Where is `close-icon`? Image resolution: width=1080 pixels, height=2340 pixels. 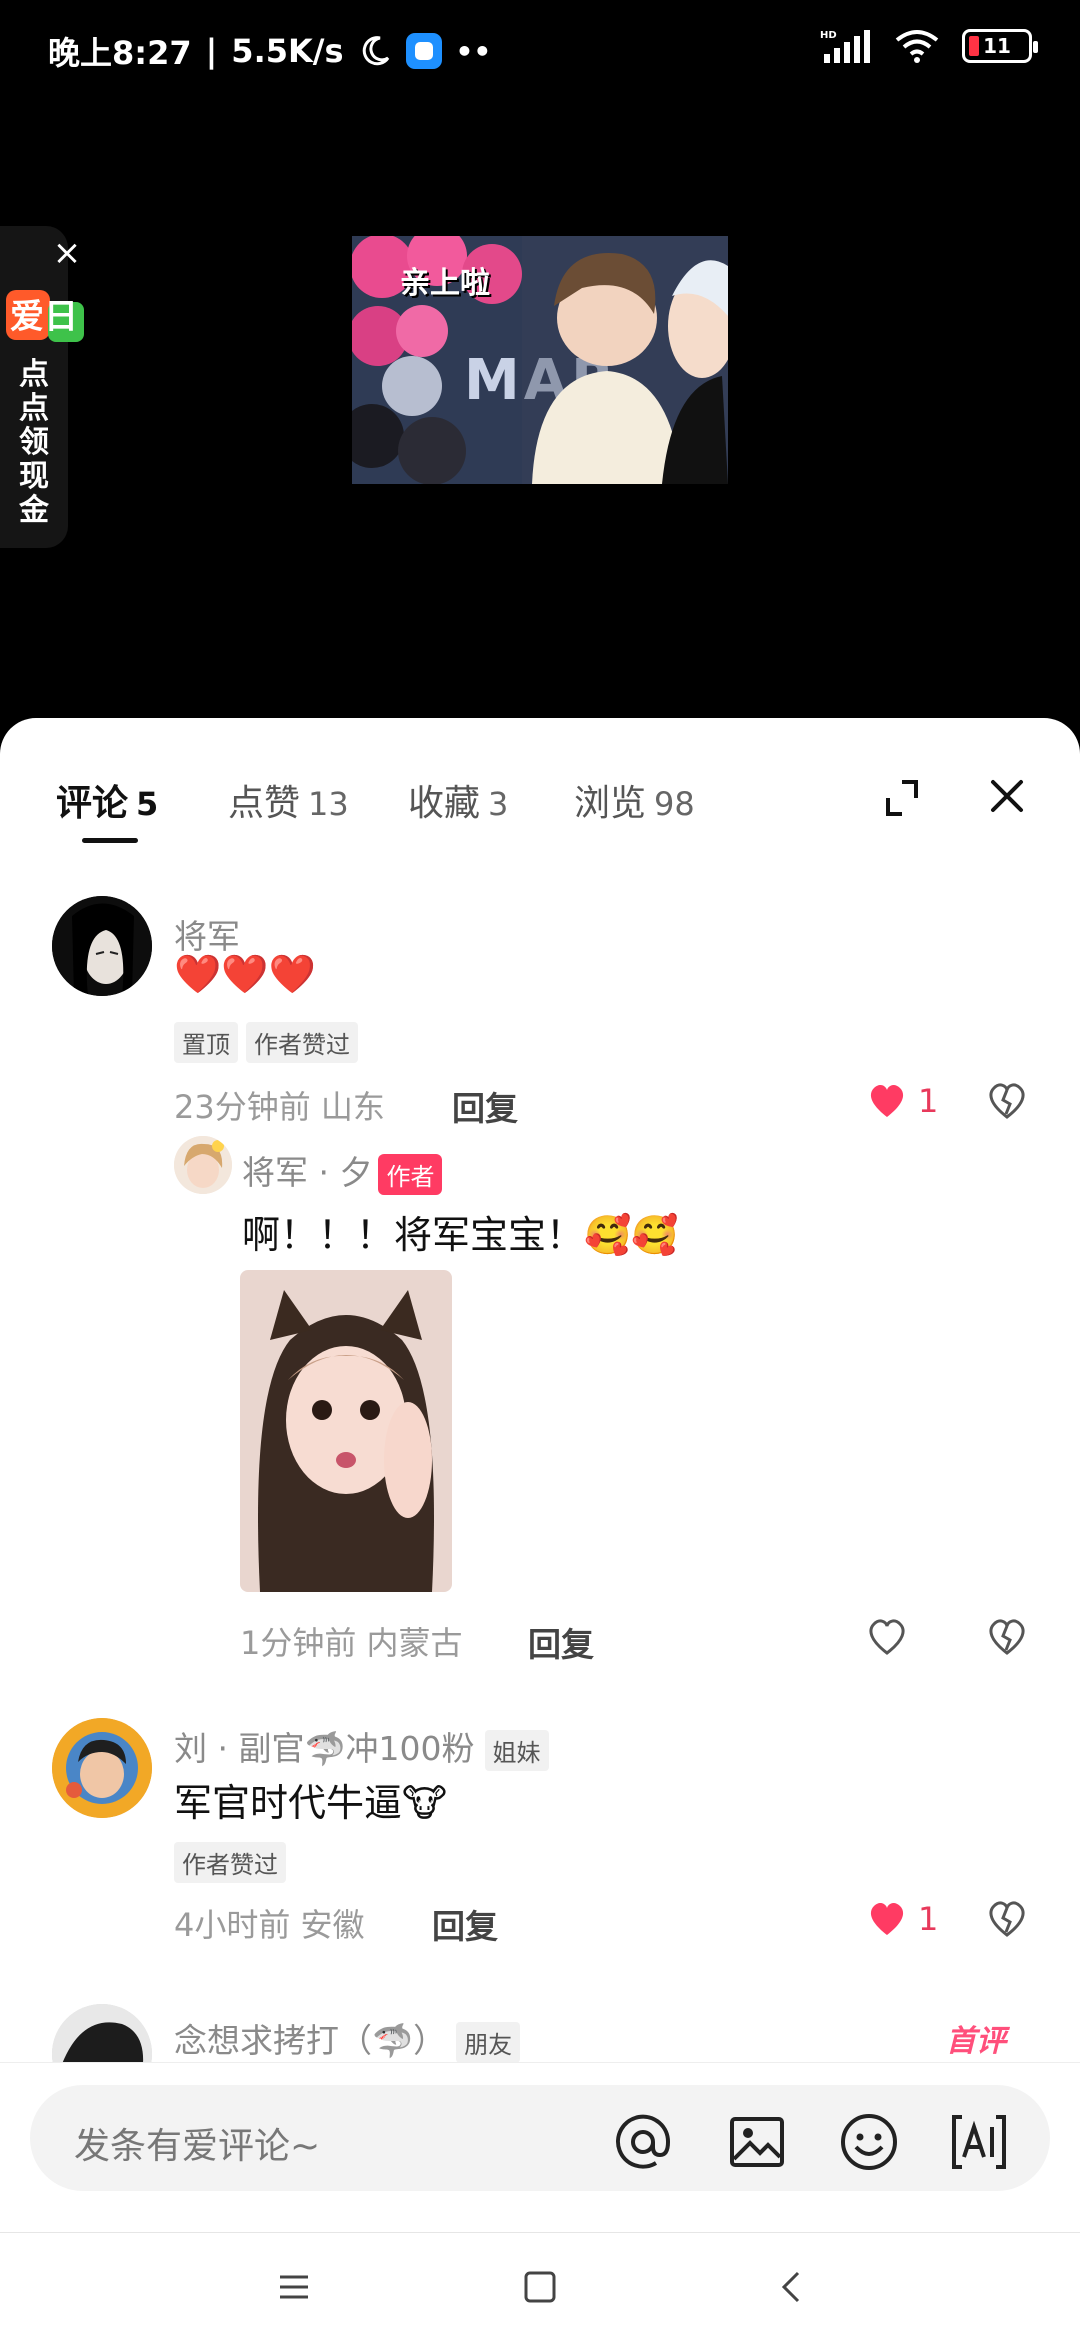 close-icon is located at coordinates (1007, 796).